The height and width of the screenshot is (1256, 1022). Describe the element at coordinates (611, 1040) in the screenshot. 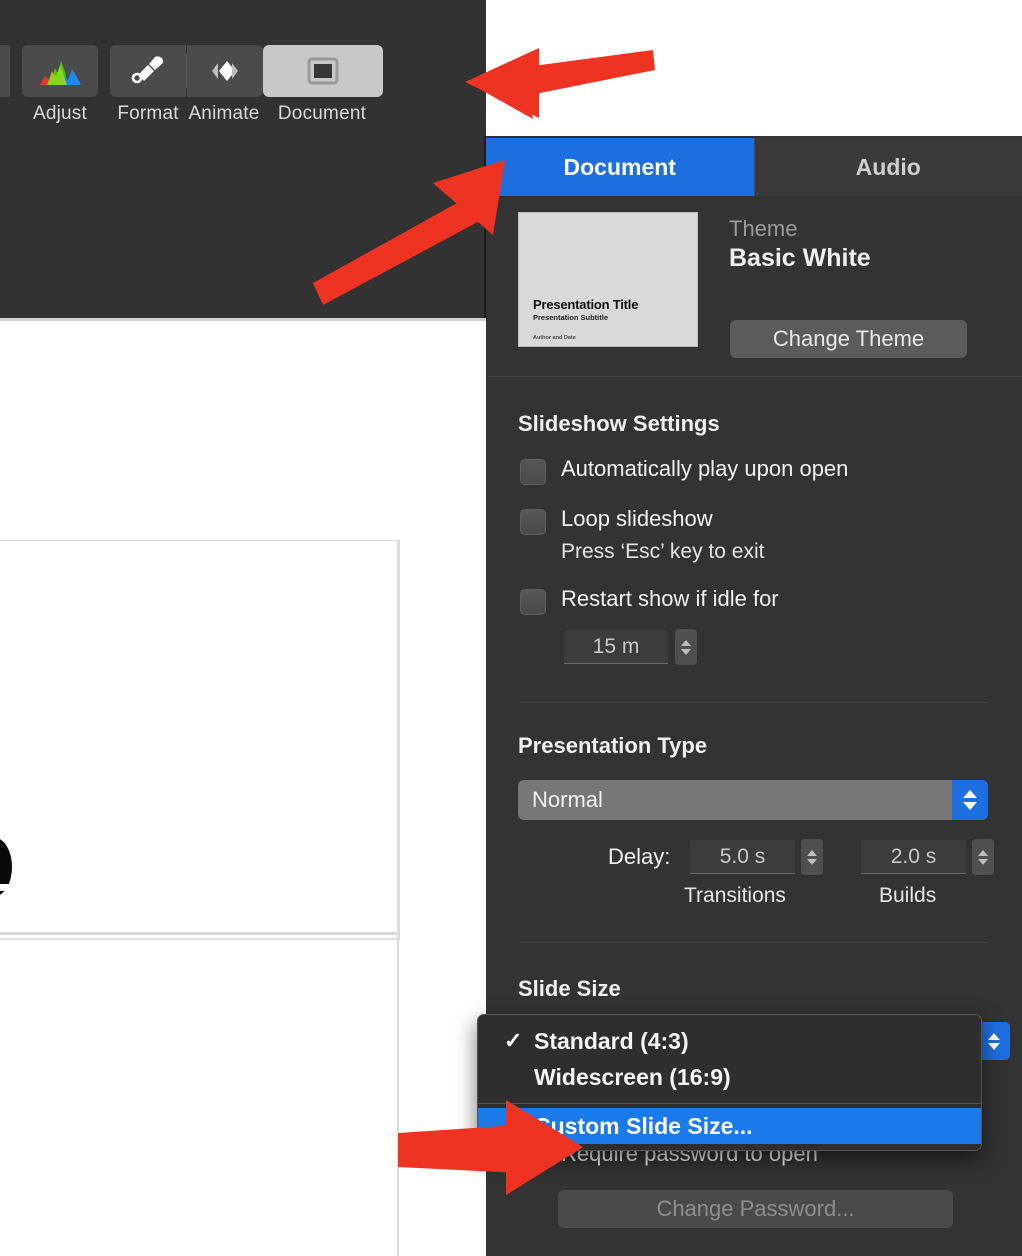

I see `menu-item-standard-label: Standard (4:3)` at that location.